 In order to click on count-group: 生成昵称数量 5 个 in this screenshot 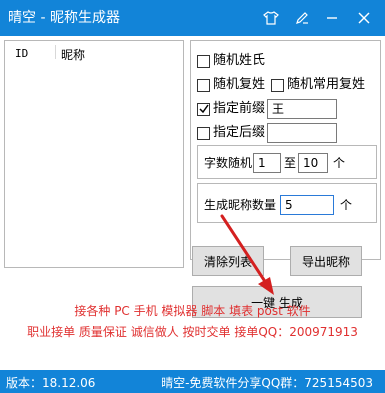, I will do `click(287, 203)`.